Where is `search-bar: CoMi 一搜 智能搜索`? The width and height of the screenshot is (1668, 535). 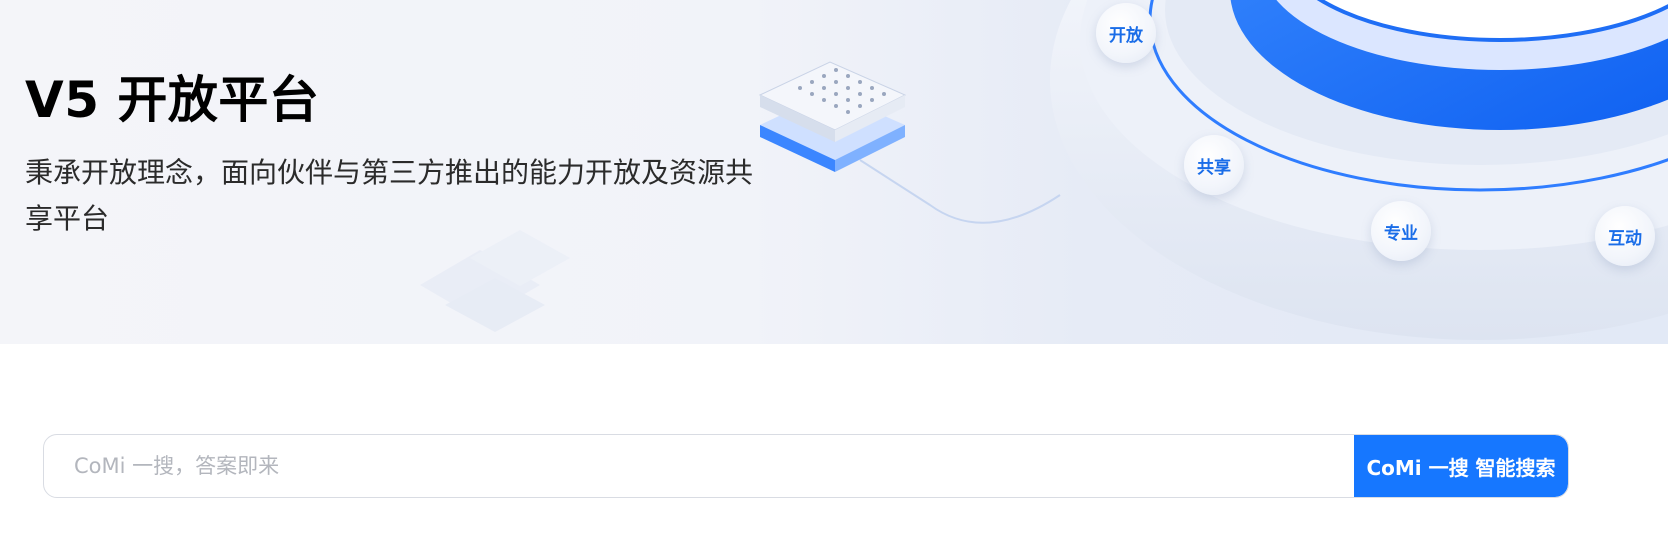
search-bar: CoMi 一搜 智能搜索 is located at coordinates (806, 466).